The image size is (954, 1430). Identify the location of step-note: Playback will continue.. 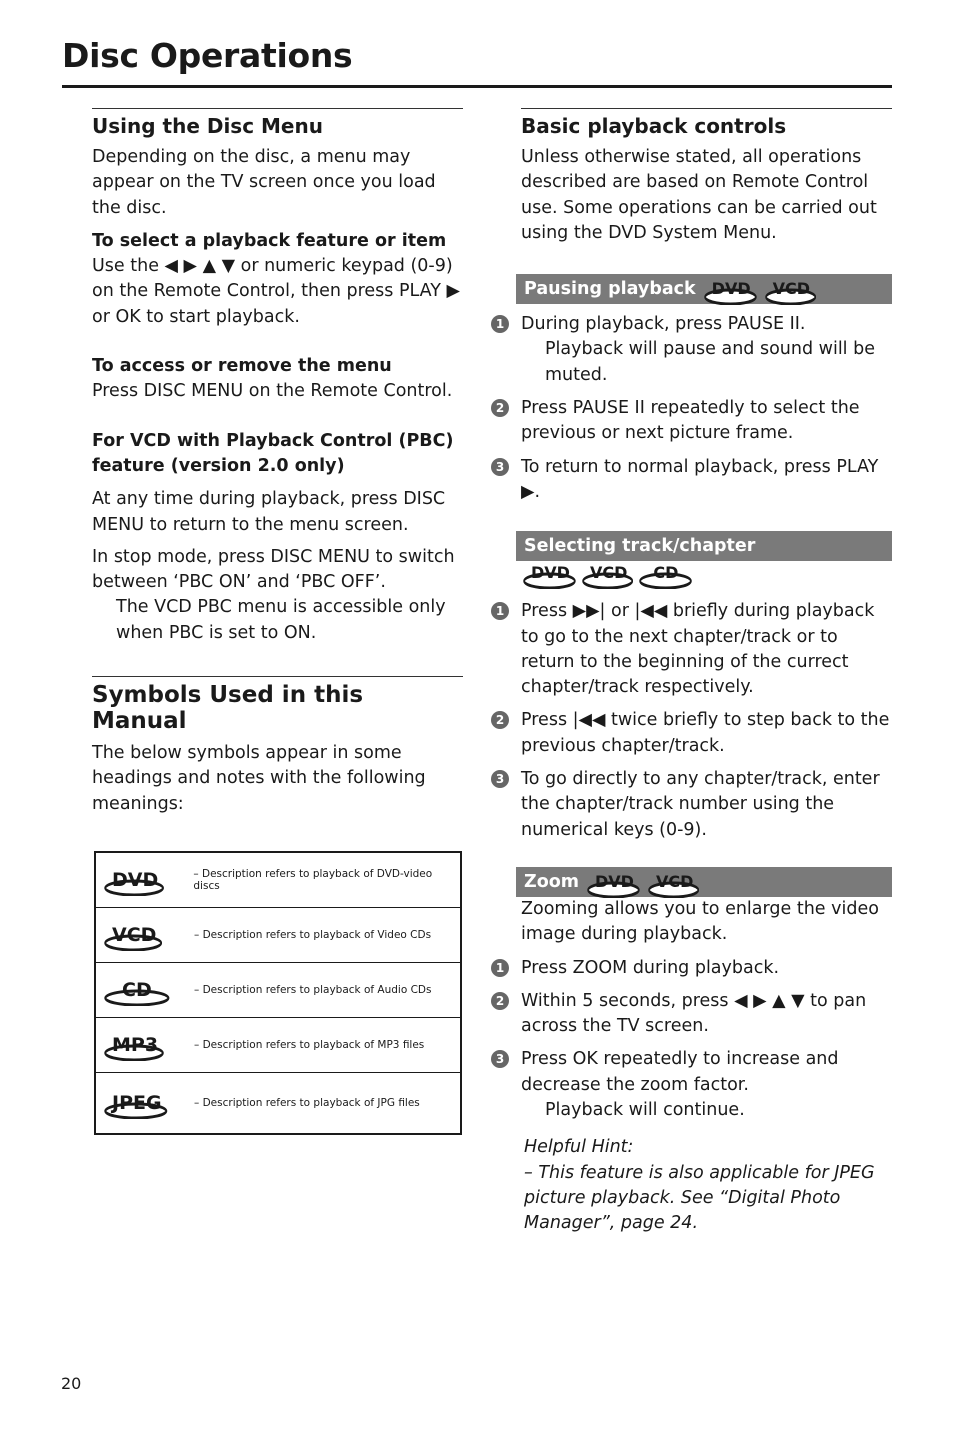
(645, 1110).